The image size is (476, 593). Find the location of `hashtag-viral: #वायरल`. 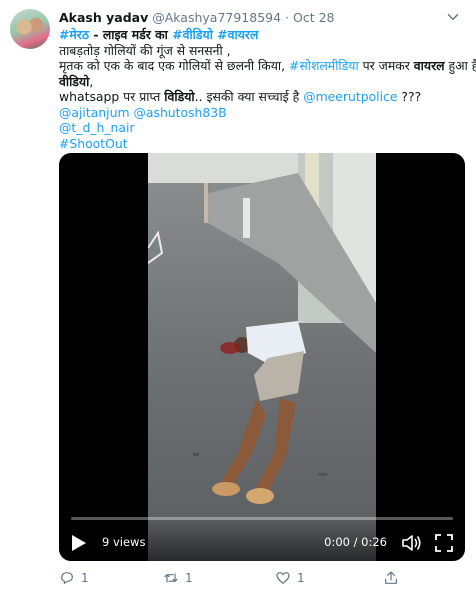

hashtag-viral: #वायरल is located at coordinates (237, 34).